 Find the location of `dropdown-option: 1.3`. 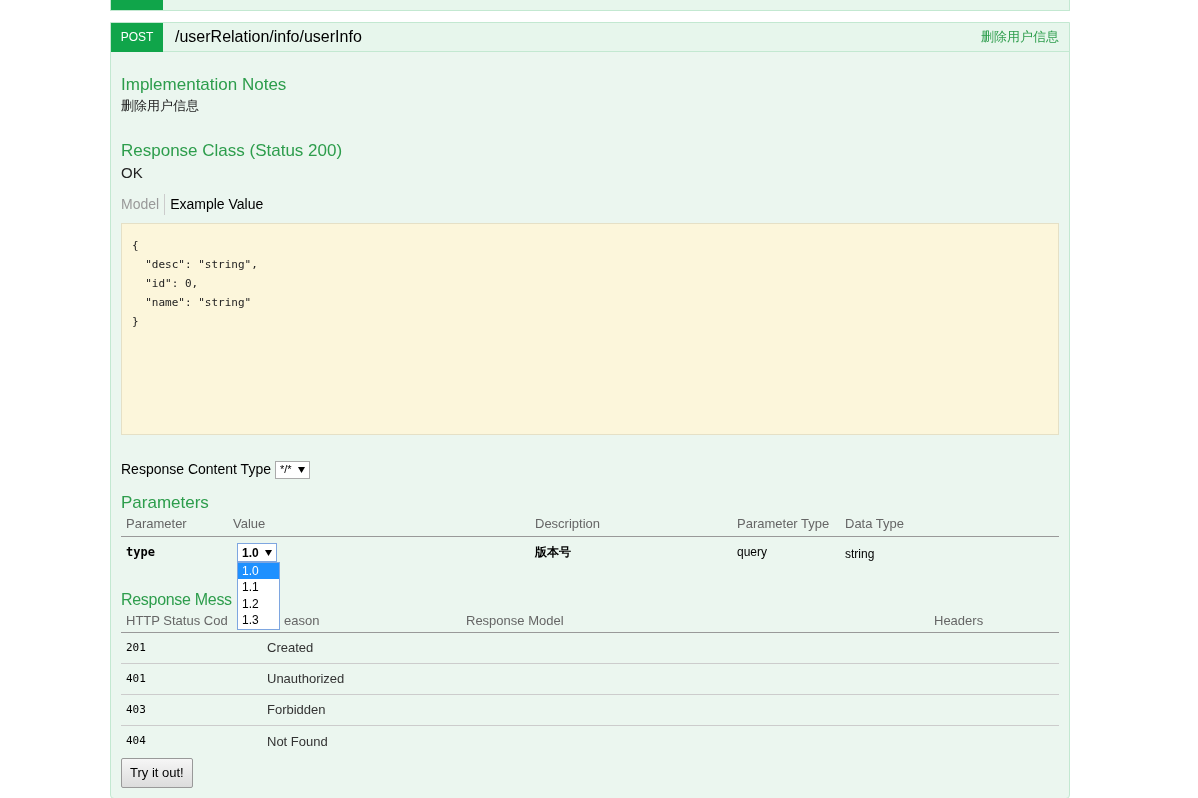

dropdown-option: 1.3 is located at coordinates (258, 620).